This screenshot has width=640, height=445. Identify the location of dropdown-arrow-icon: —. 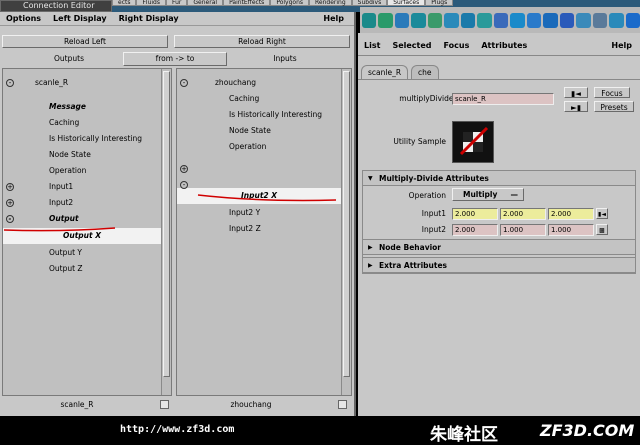
(514, 194).